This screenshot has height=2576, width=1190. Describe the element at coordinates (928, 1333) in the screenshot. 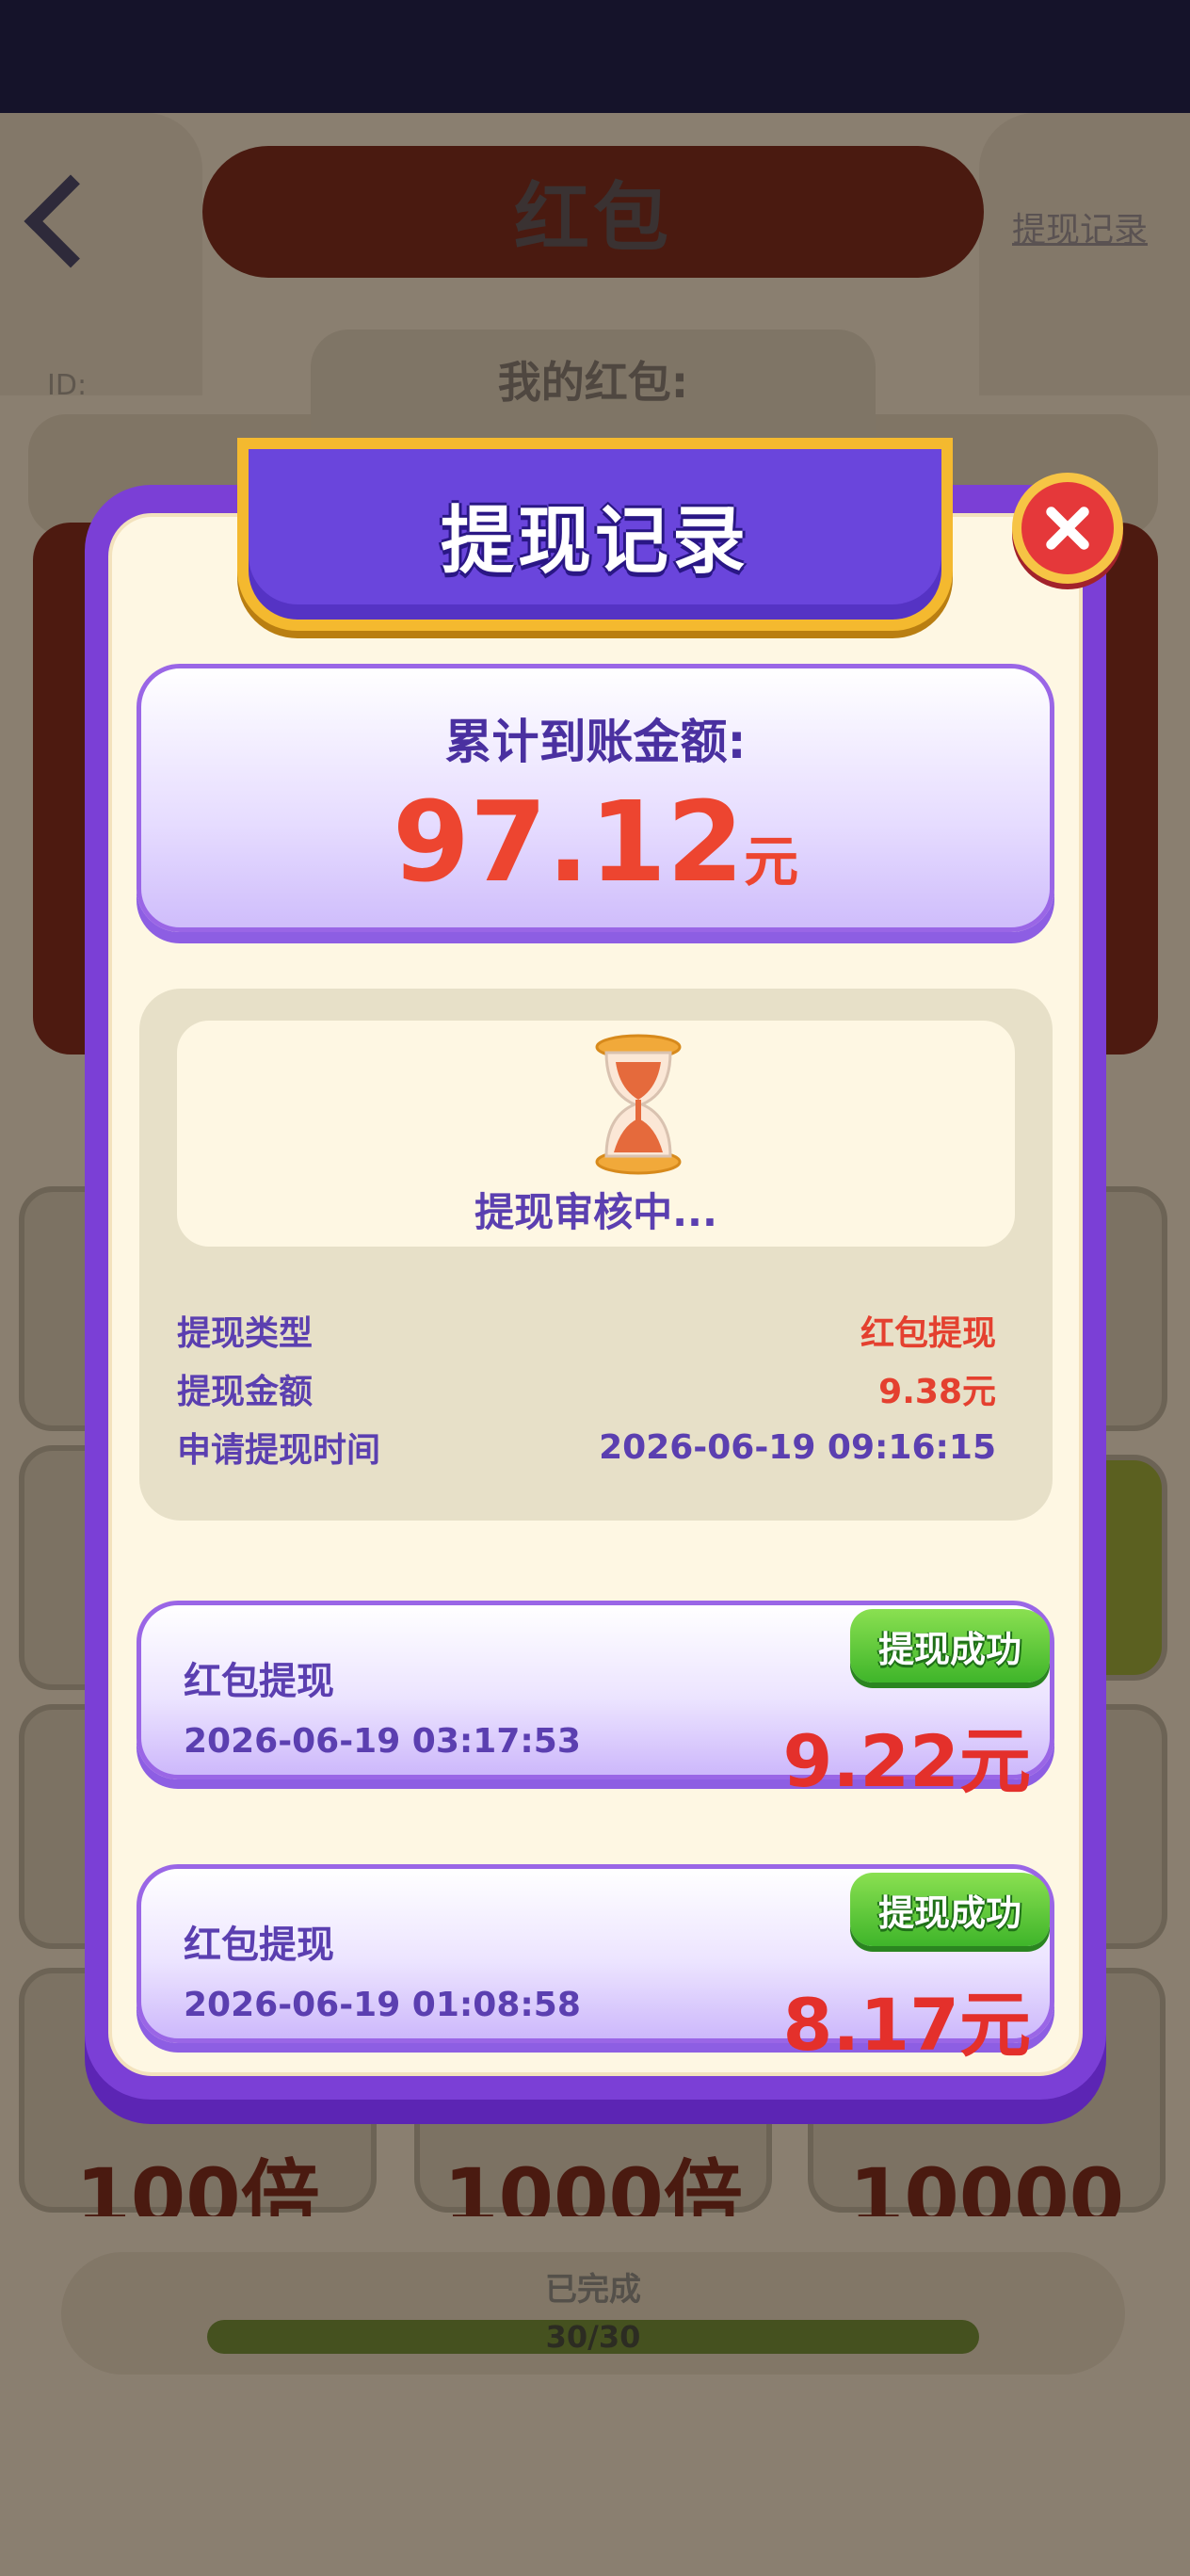

I see `withdraw-type-value: 红包提现` at that location.